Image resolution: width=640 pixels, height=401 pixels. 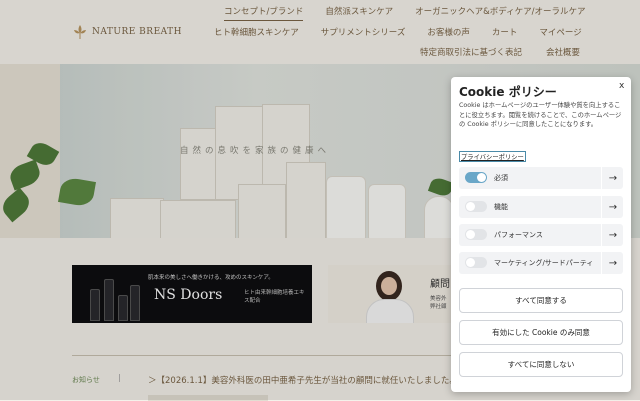 What do you see at coordinates (501, 207) in the screenshot?
I see `category-label: 機能` at bounding box center [501, 207].